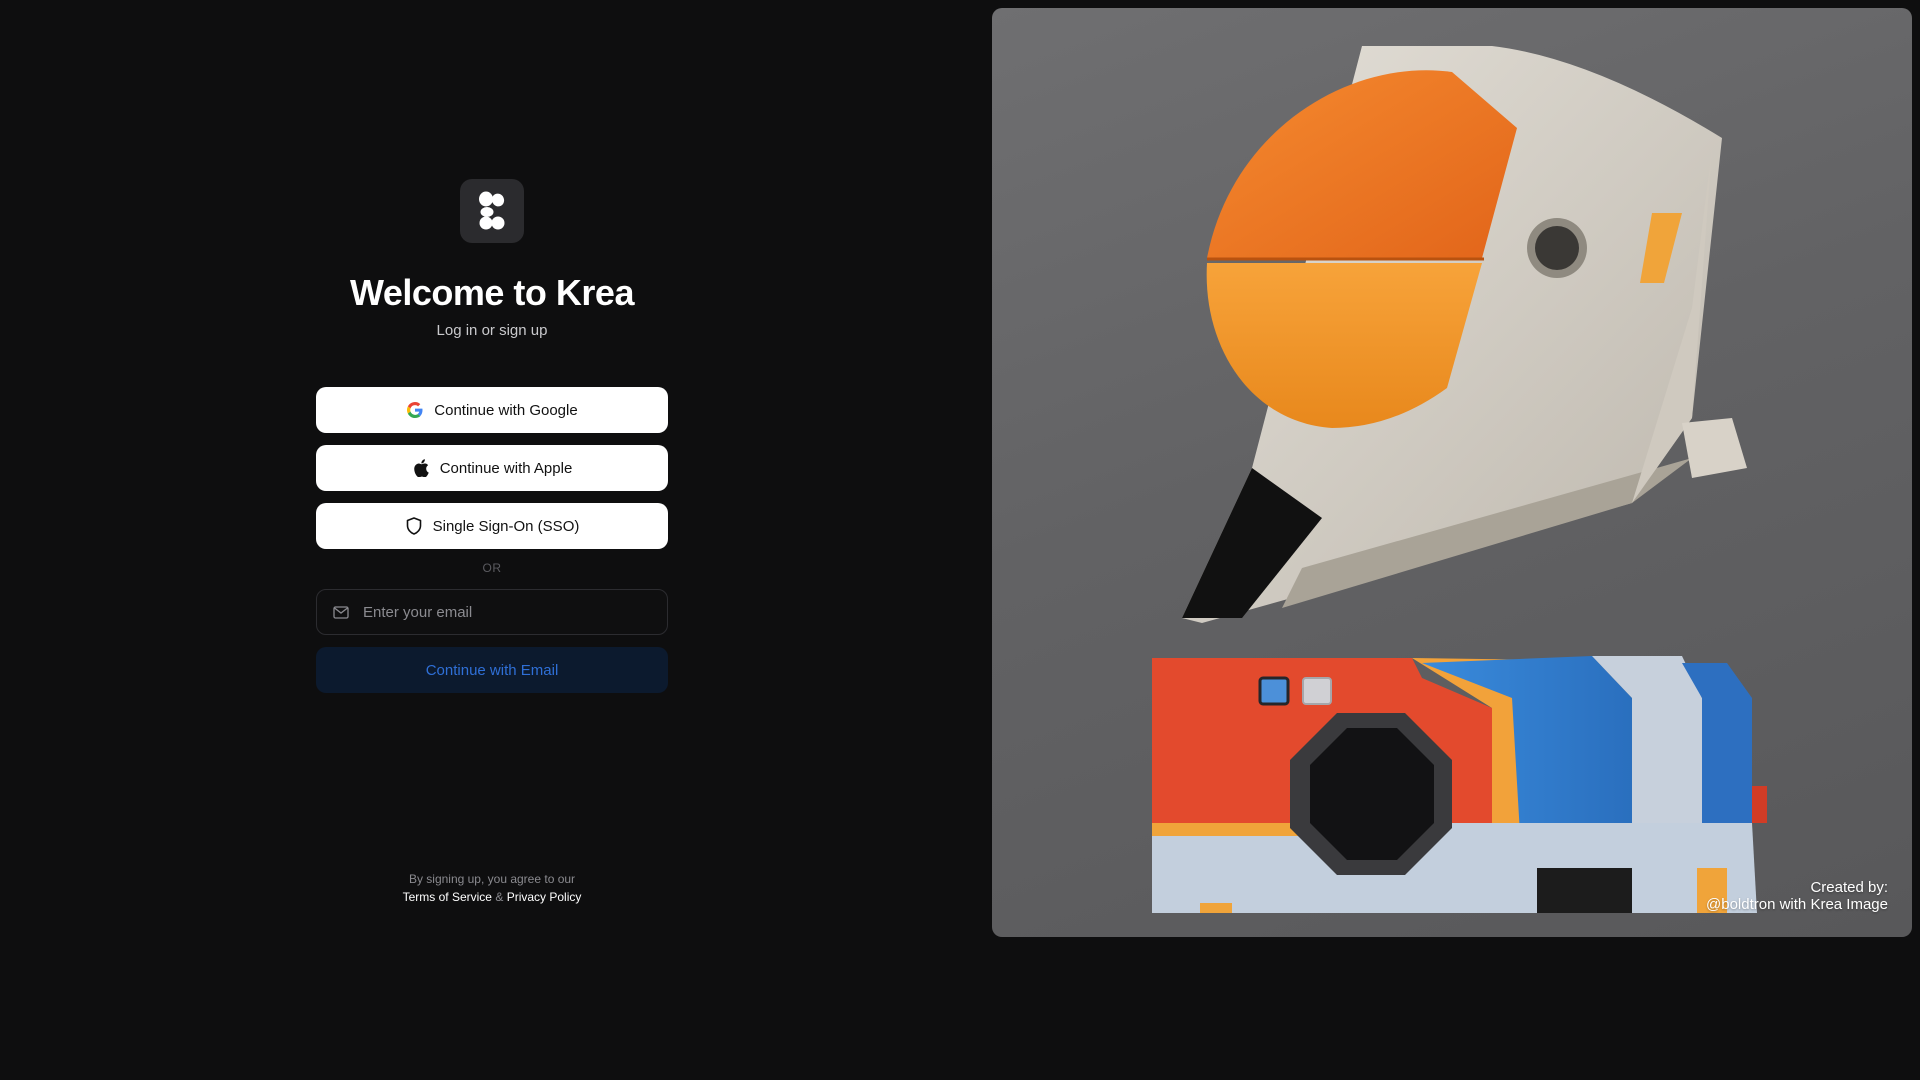 The height and width of the screenshot is (1080, 1920). Describe the element at coordinates (492, 568) in the screenshot. I see `or-divider: OR` at that location.